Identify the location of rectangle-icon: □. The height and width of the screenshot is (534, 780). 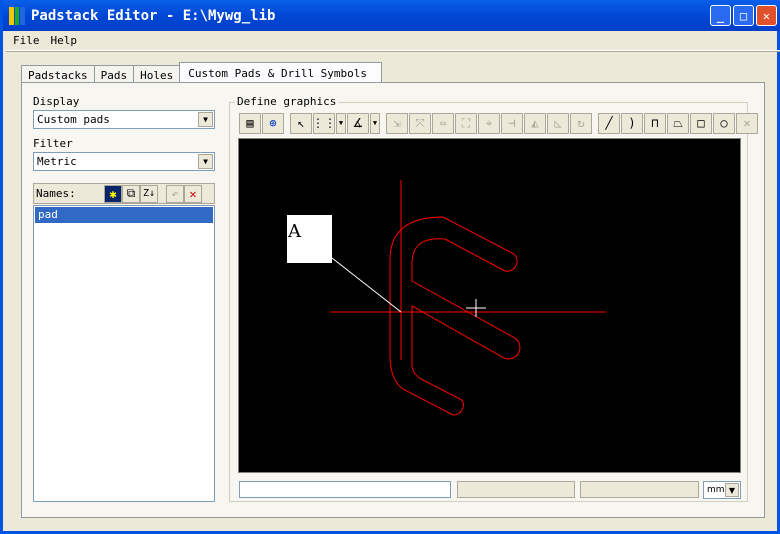
(701, 123).